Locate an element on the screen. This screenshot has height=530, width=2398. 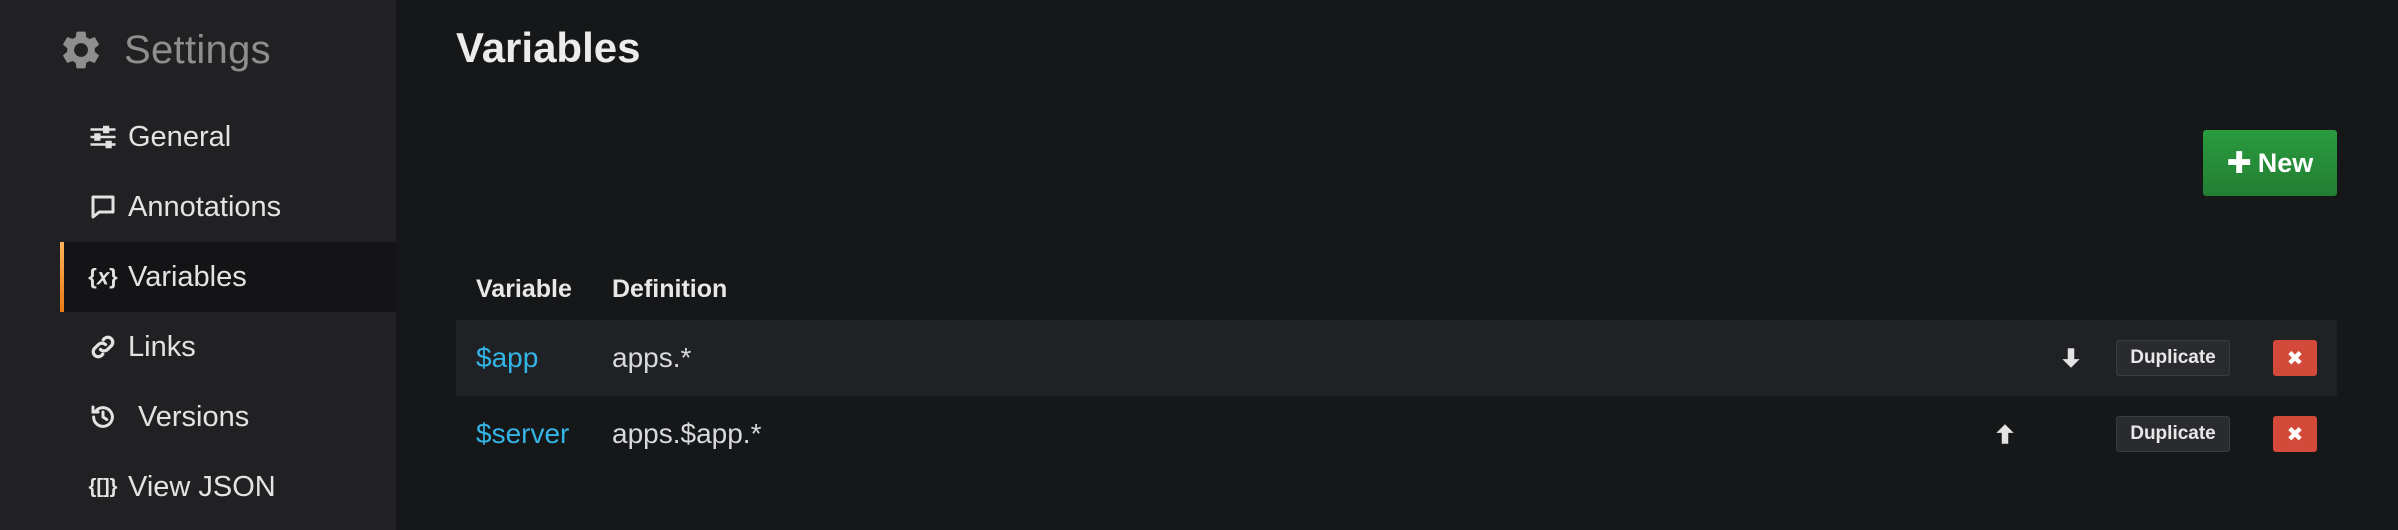
page-title: Variables is located at coordinates (548, 47).